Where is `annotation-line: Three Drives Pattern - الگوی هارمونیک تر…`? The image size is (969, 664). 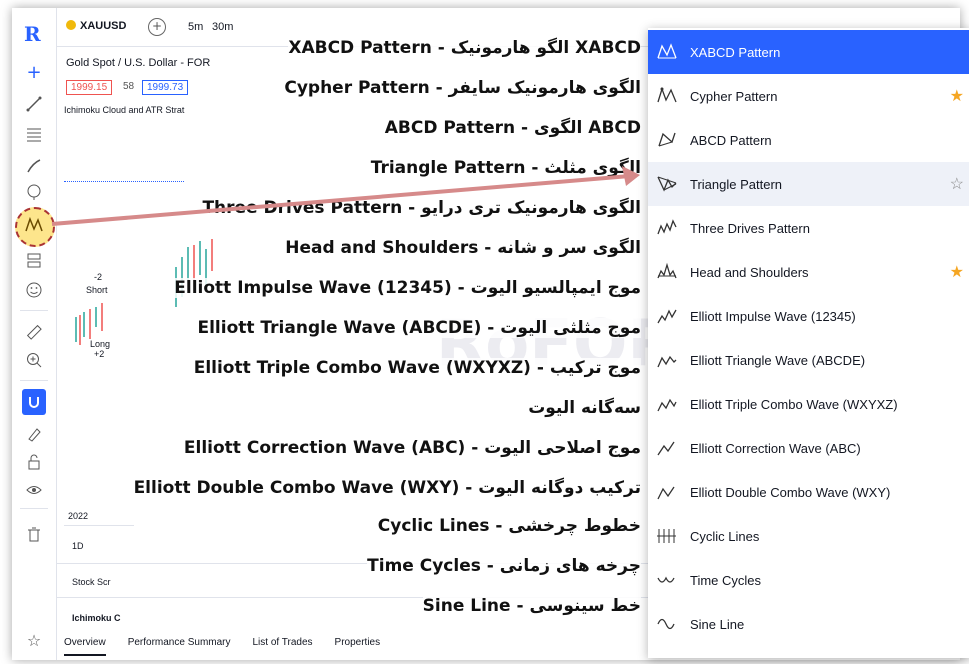 annotation-line: Three Drives Pattern - الگوی هارمونیک تر… is located at coordinates (421, 208).